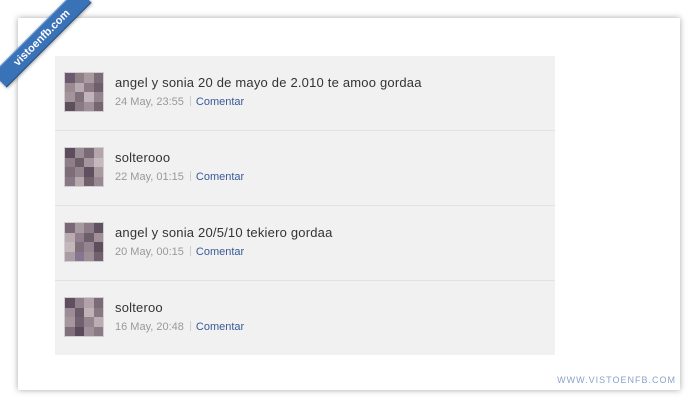  I want to click on post-timestamp: 22 May, 01:15, so click(149, 177).